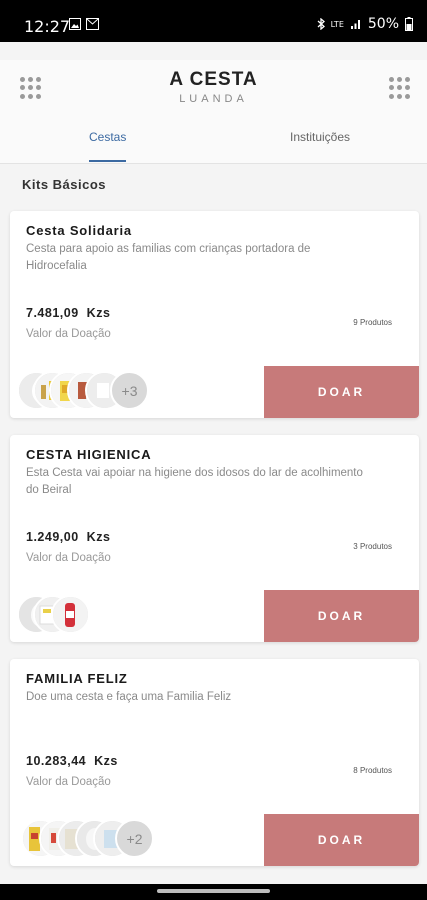 The width and height of the screenshot is (427, 900). Describe the element at coordinates (77, 678) in the screenshot. I see `card-title: FAMILIA FELIZ` at that location.